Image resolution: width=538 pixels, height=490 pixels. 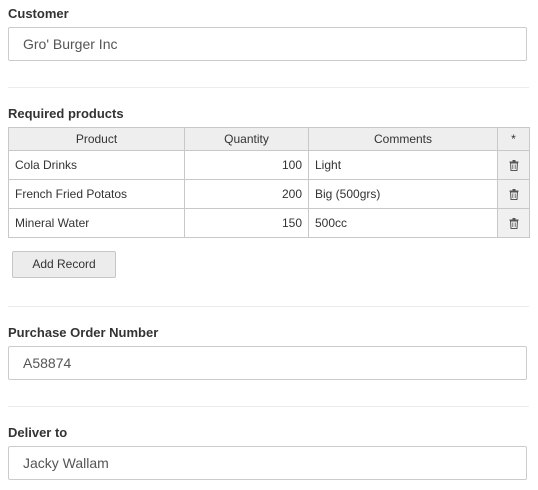 What do you see at coordinates (246, 139) in the screenshot?
I see `column-header-quantity: Quantity` at bounding box center [246, 139].